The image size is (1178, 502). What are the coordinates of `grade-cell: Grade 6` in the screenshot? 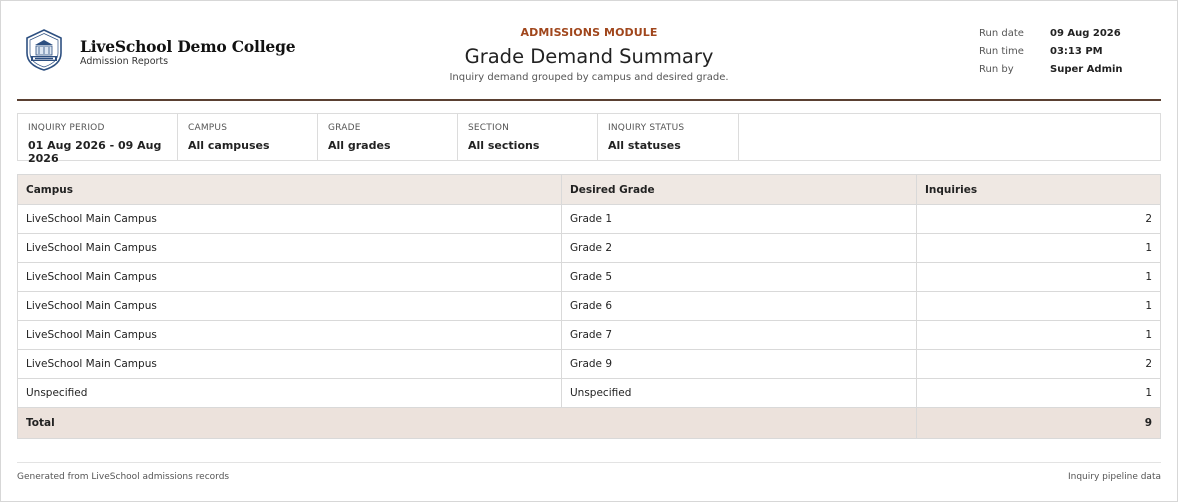 It's located at (739, 306).